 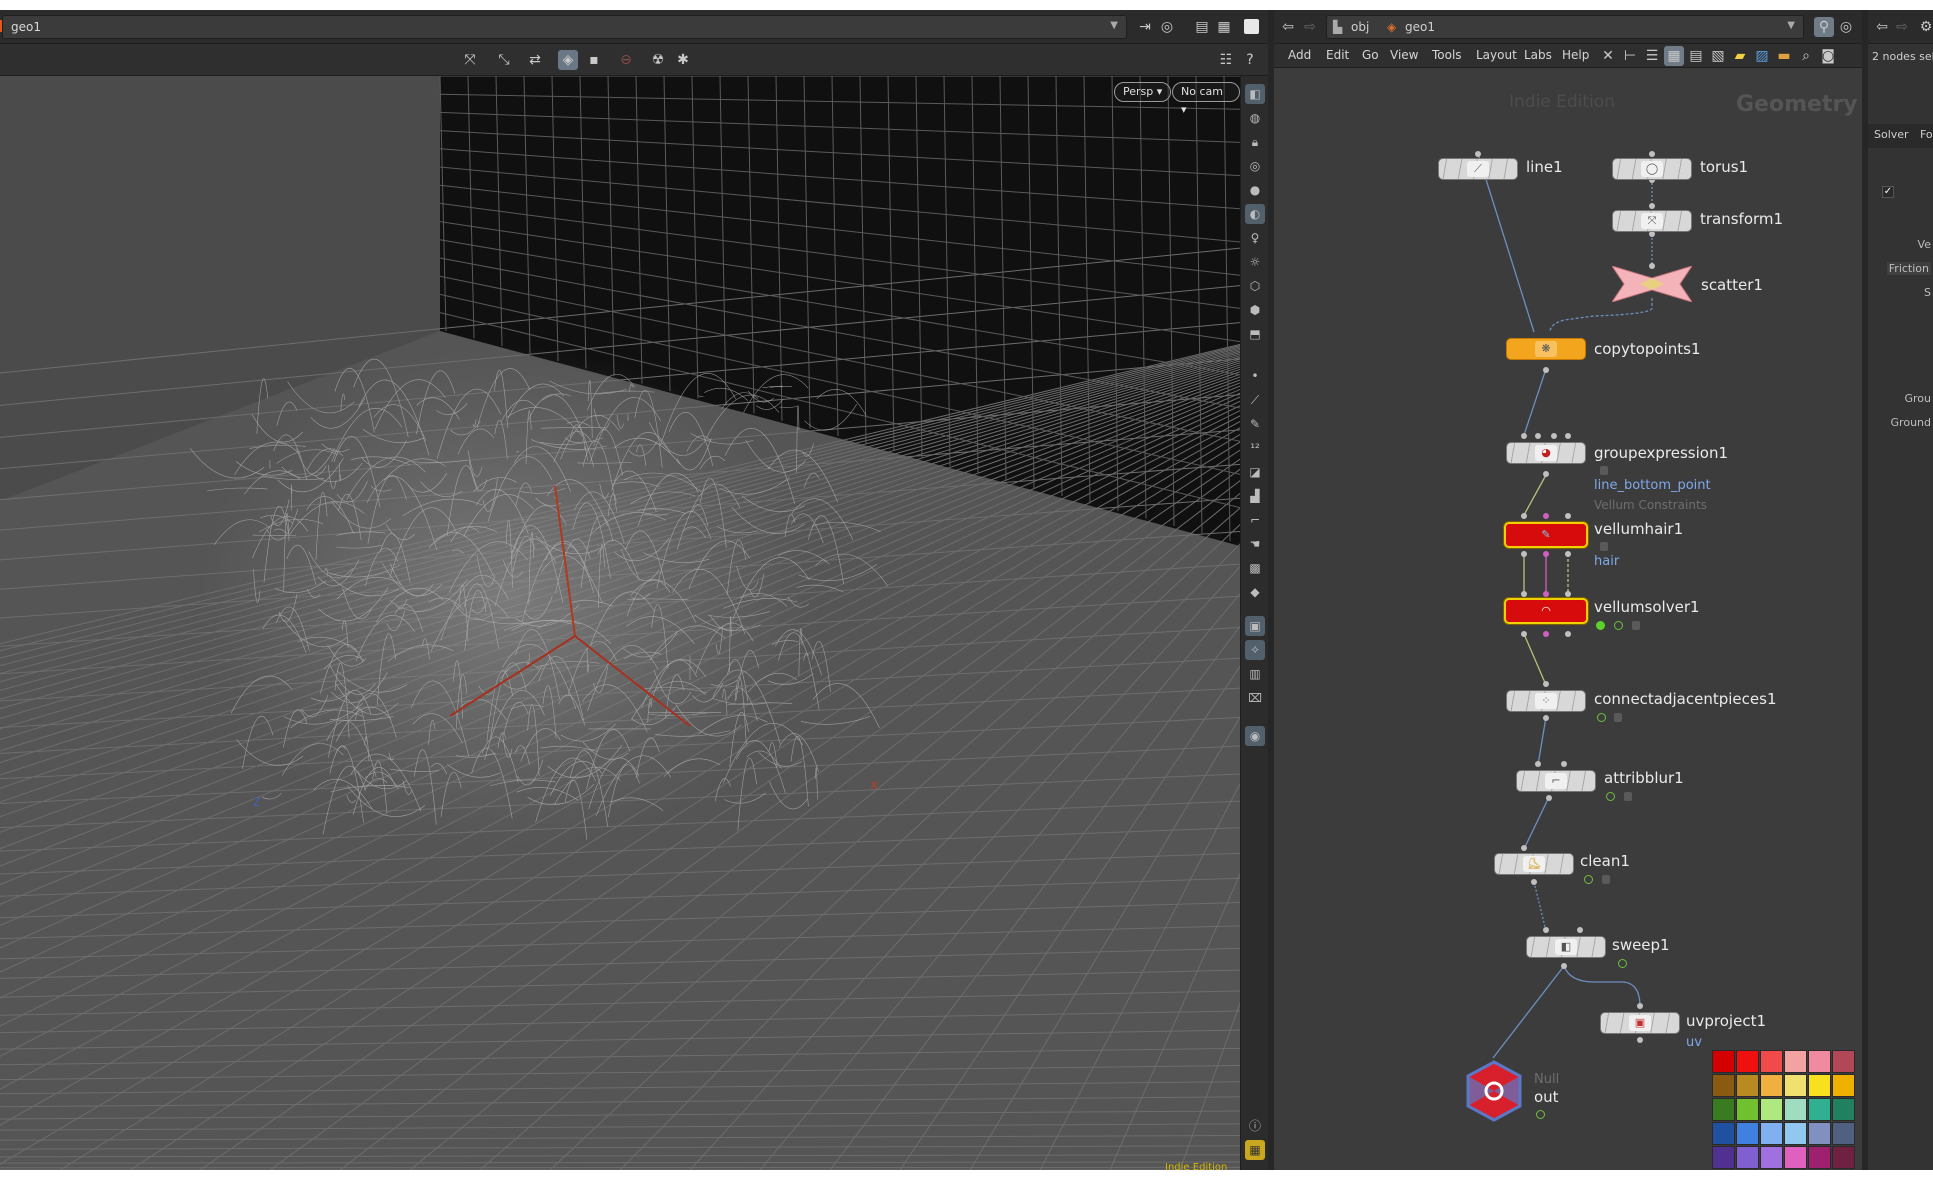 What do you see at coordinates (1544, 167) in the screenshot?
I see `node-label-line1: line1` at bounding box center [1544, 167].